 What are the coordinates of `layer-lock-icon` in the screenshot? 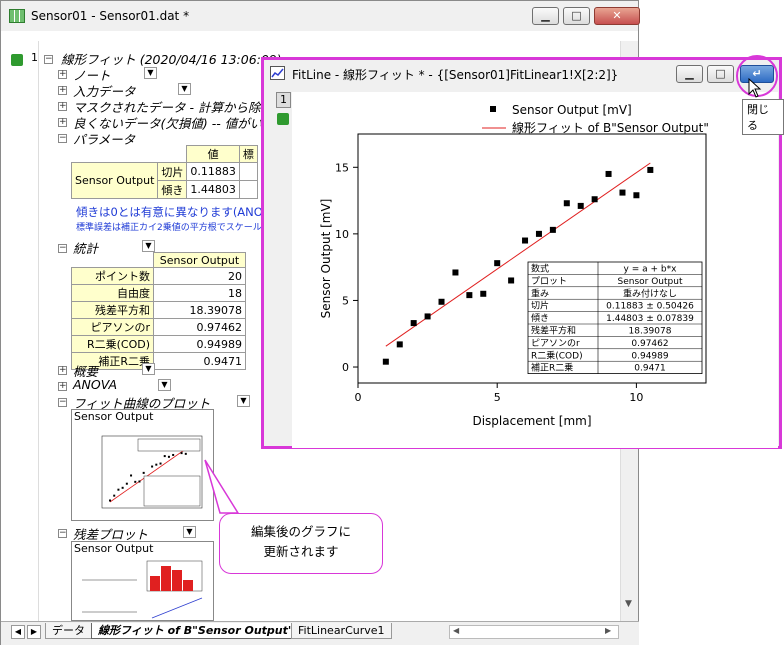 It's located at (283, 119).